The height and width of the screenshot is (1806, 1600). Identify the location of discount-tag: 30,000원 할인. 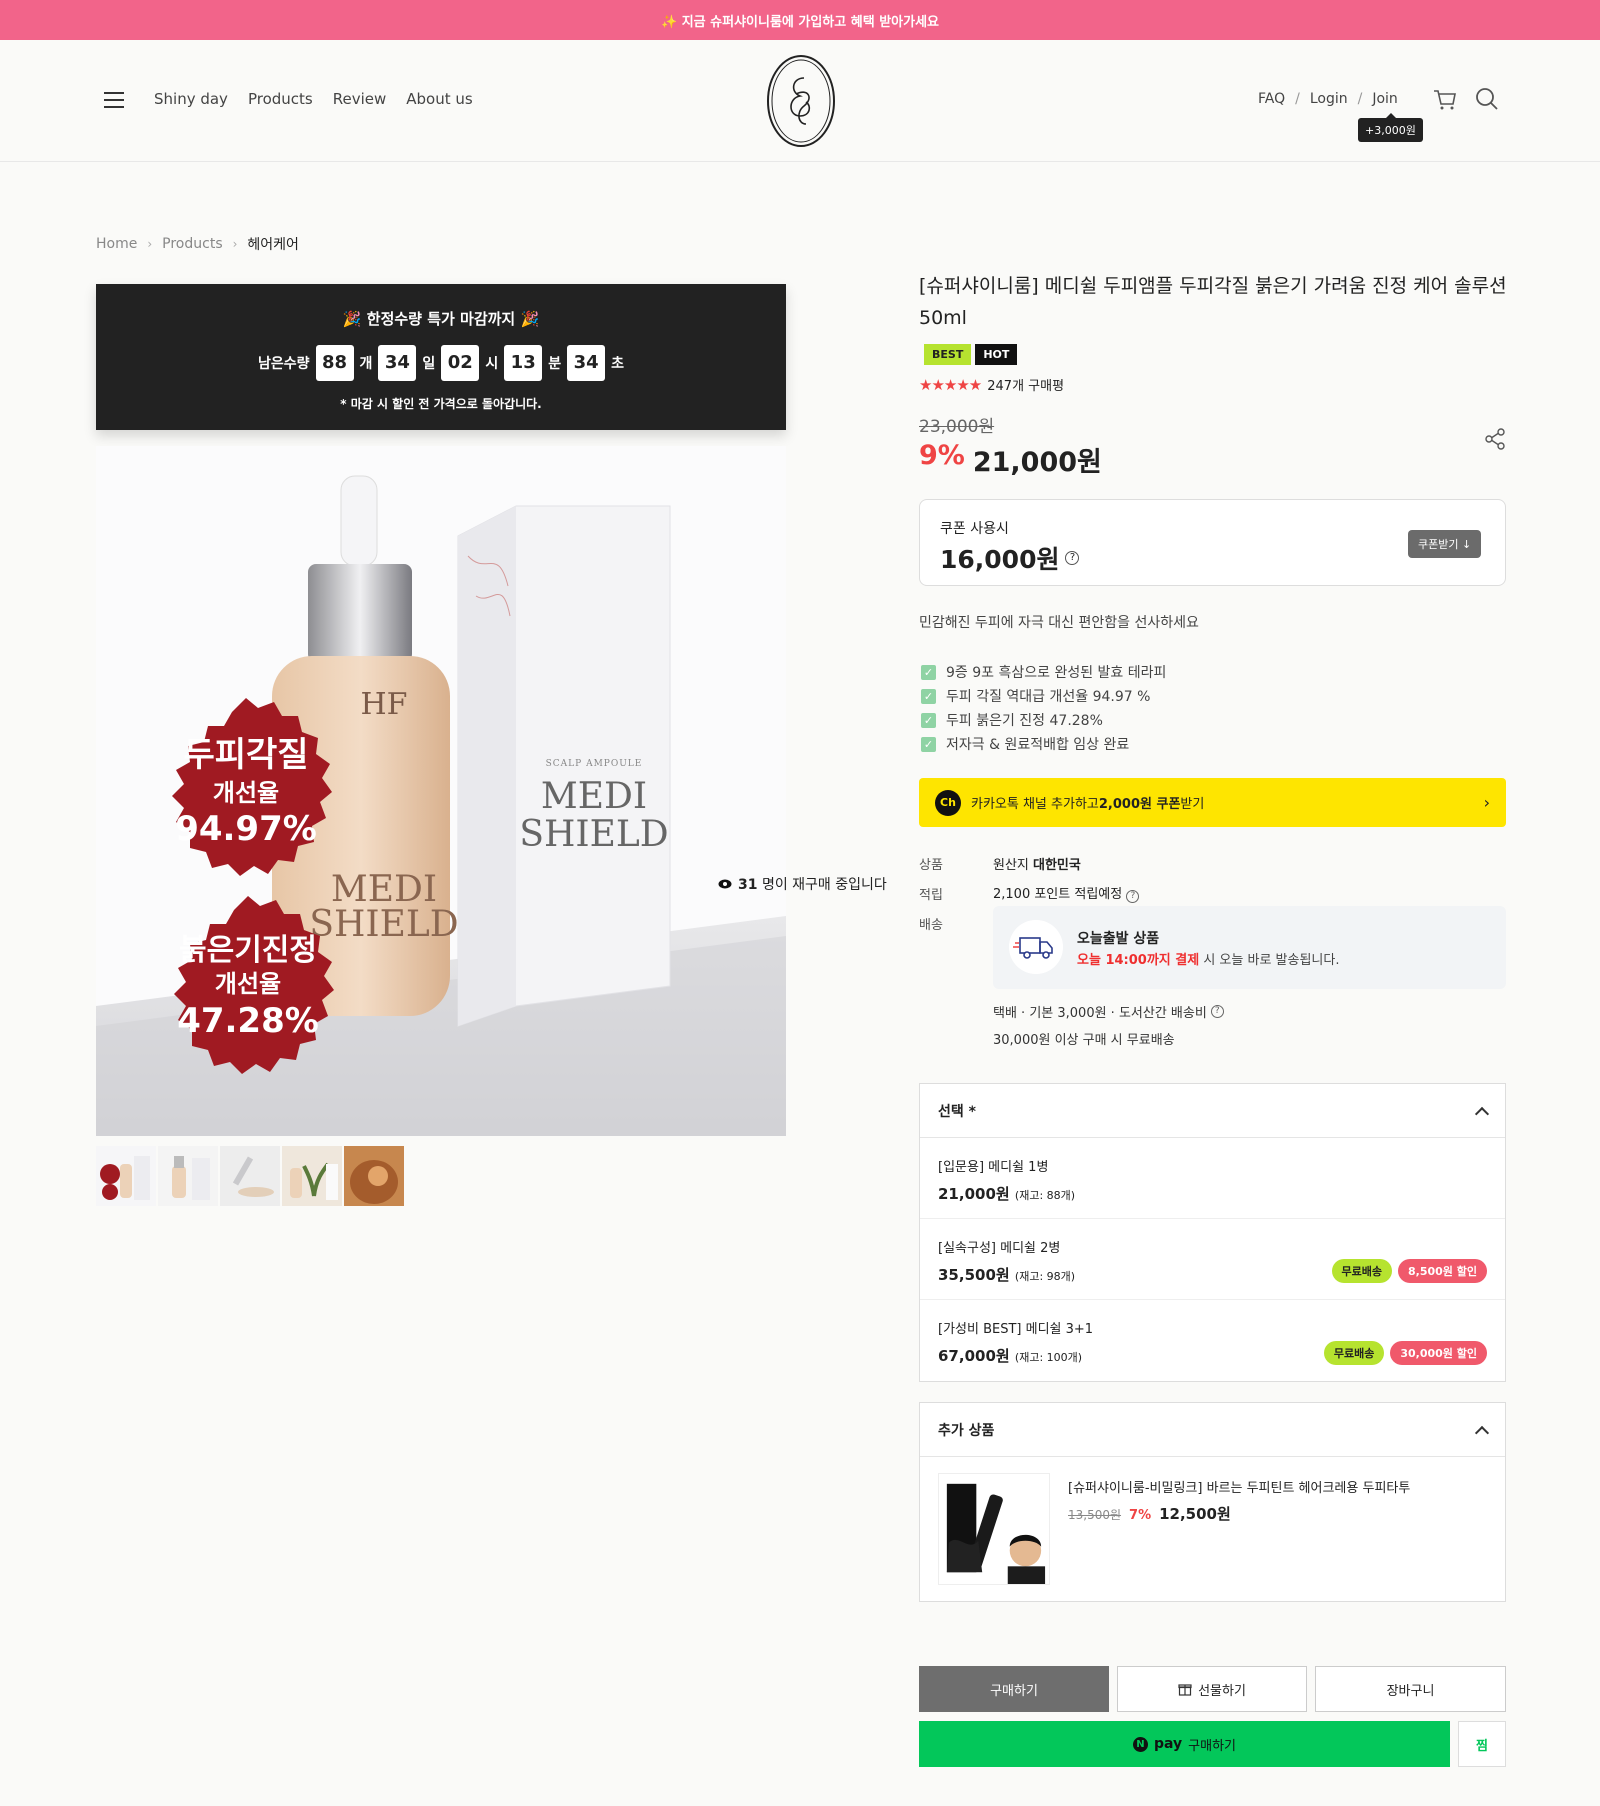
(1438, 1353).